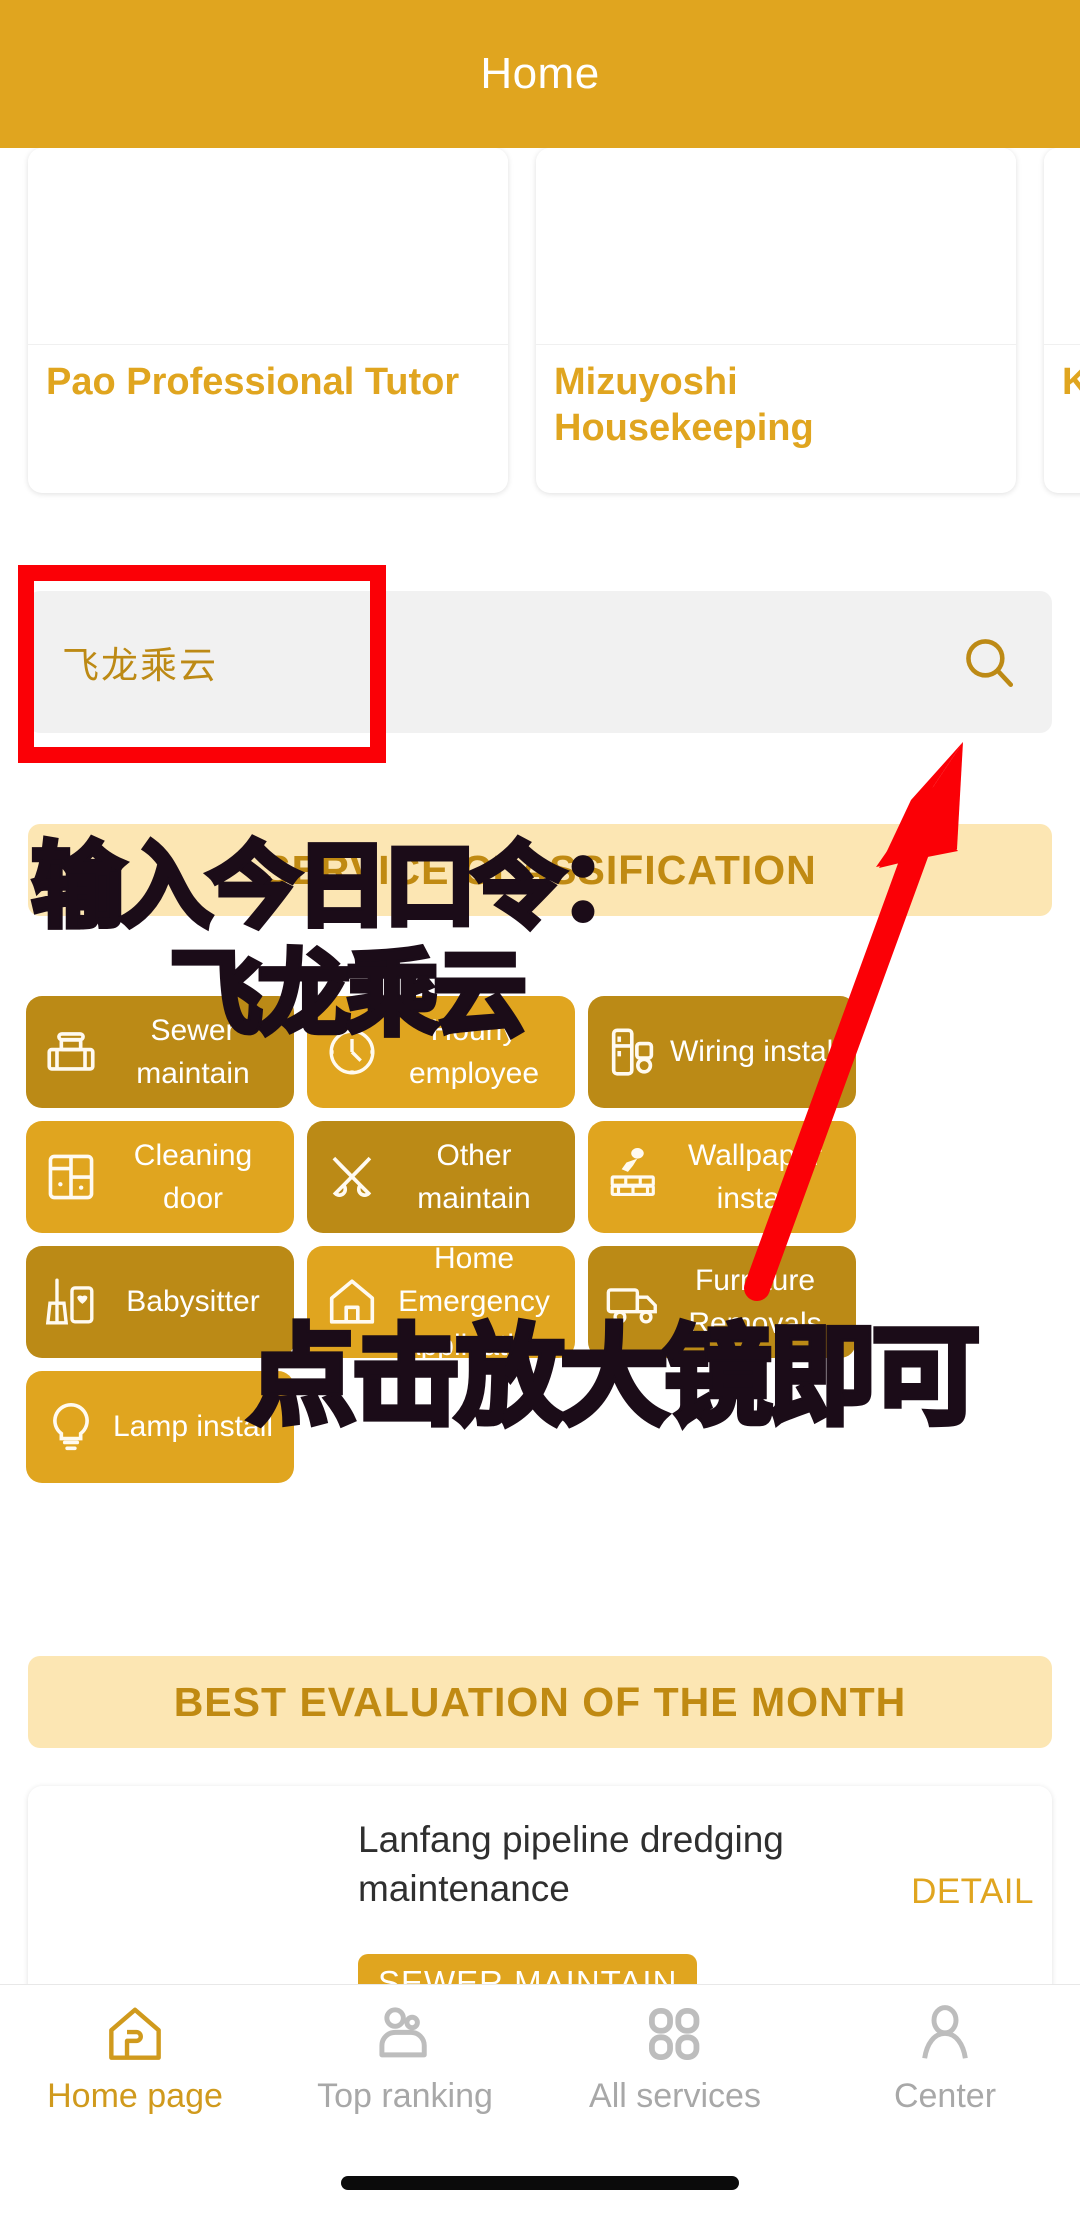 Image resolution: width=1080 pixels, height=2237 pixels. Describe the element at coordinates (675, 2096) in the screenshot. I see `tab-label: All services` at that location.